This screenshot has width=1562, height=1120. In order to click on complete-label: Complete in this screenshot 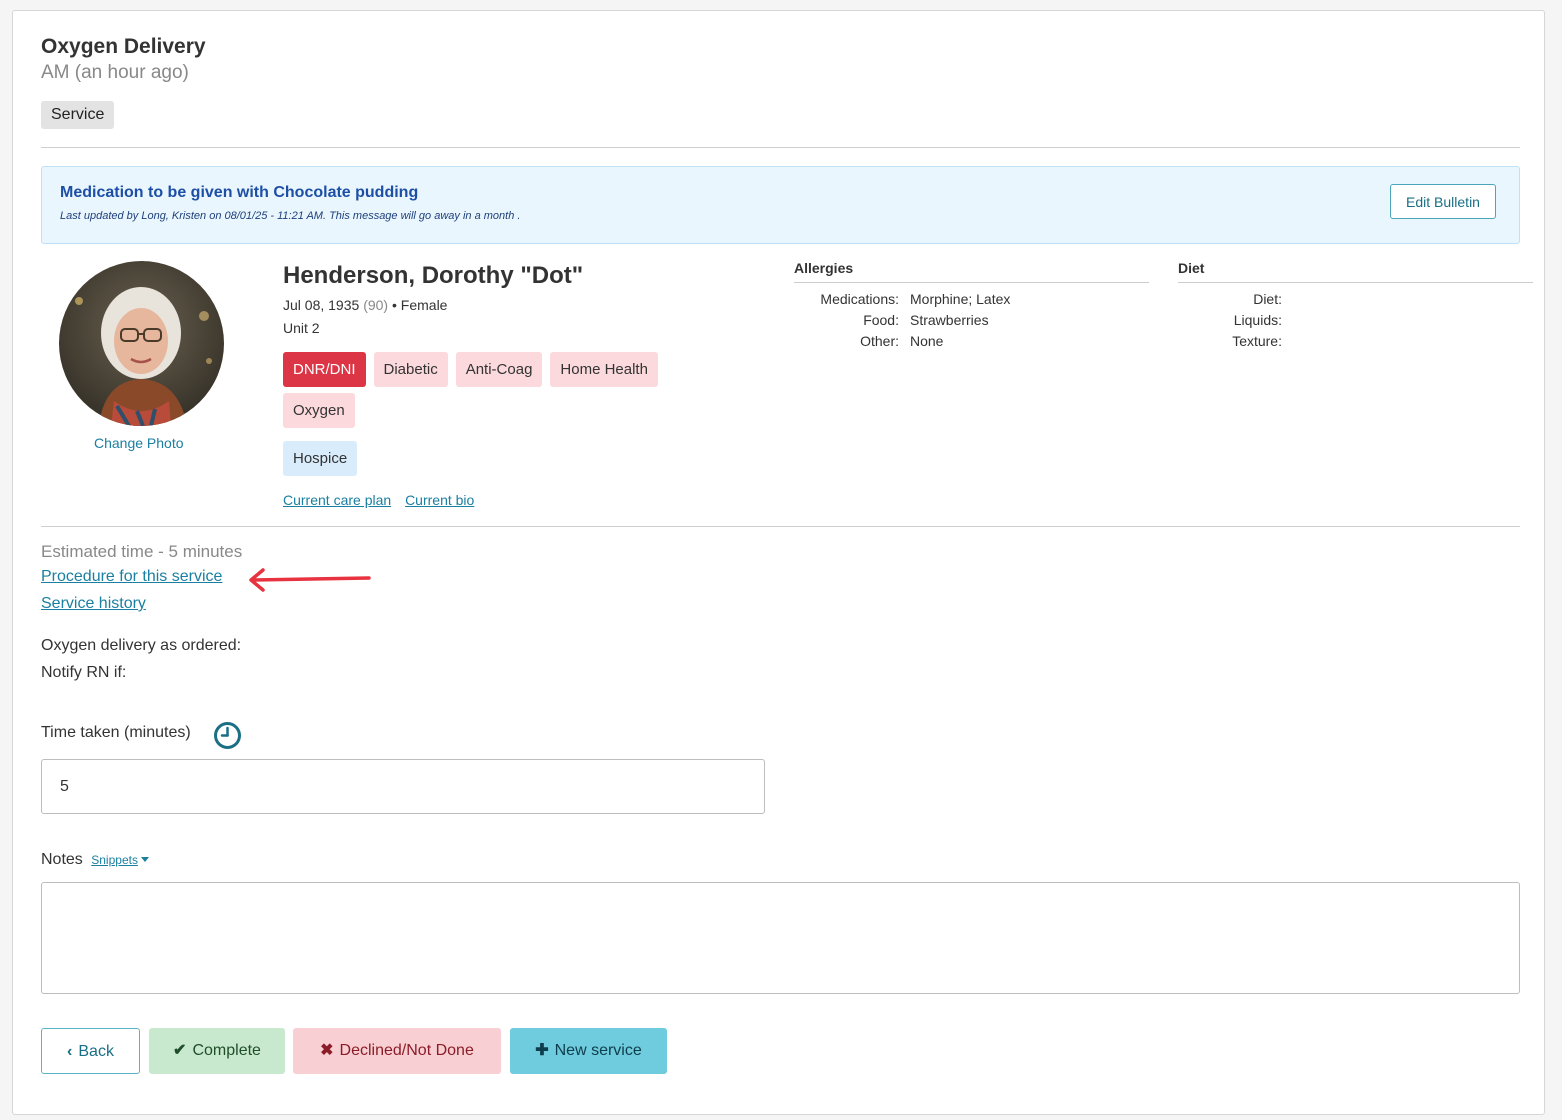, I will do `click(226, 1050)`.